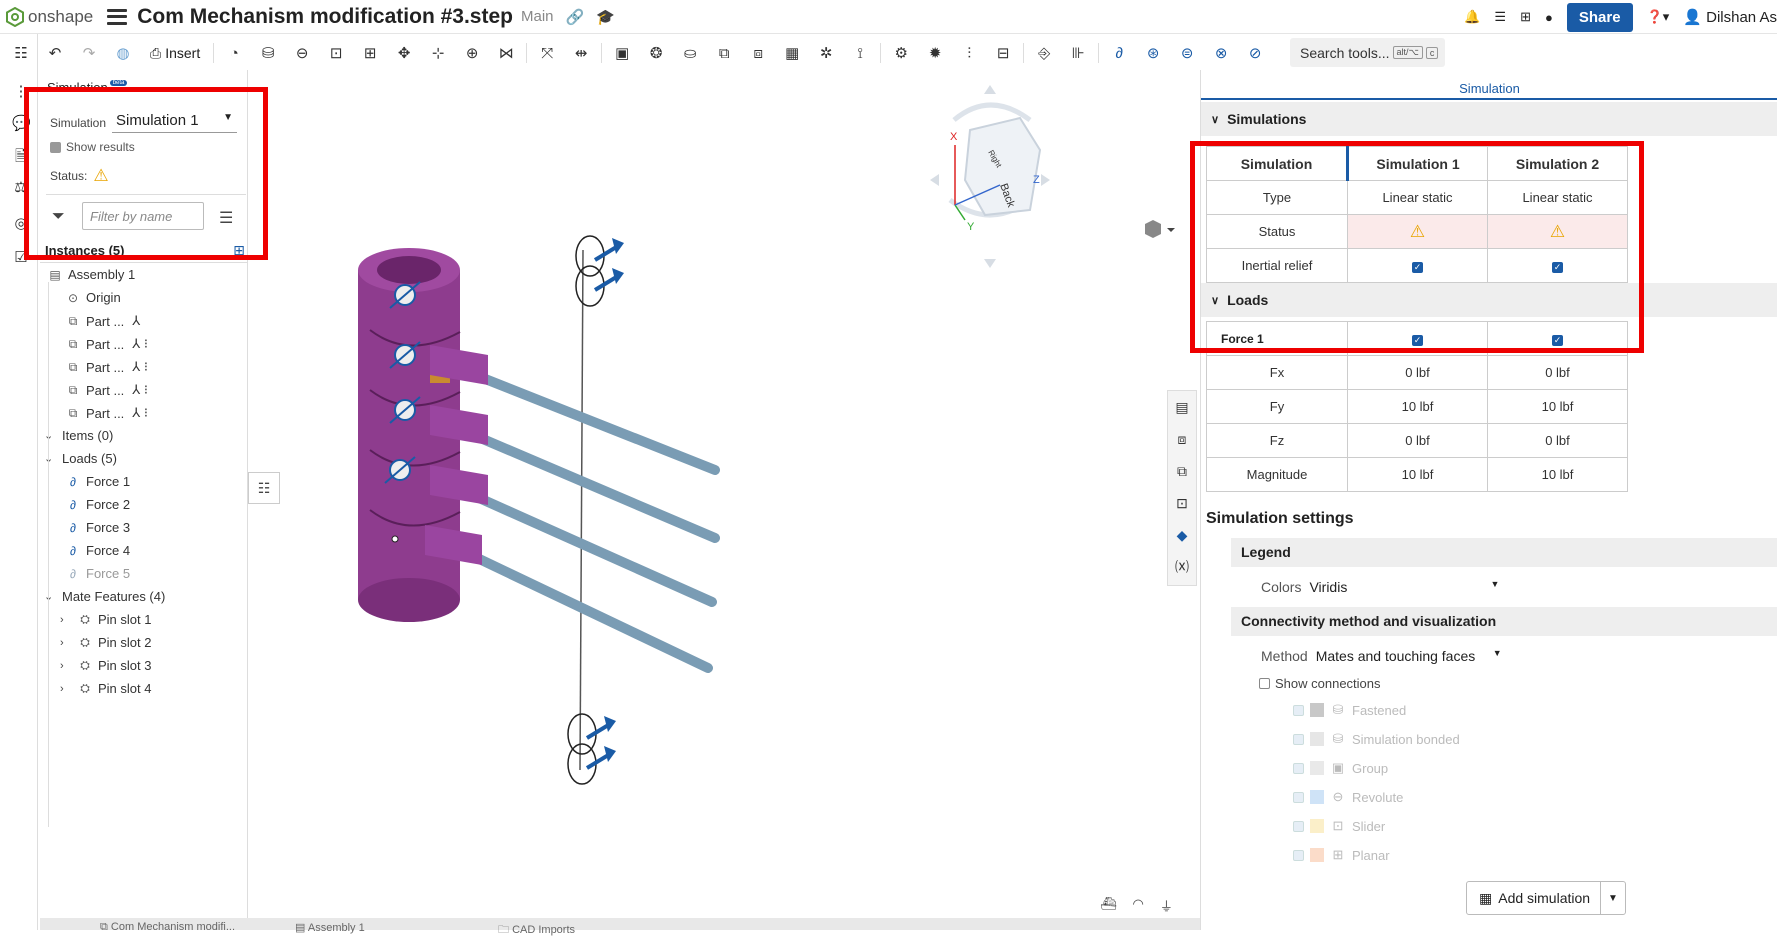 This screenshot has width=1777, height=940. Describe the element at coordinates (1489, 119) in the screenshot. I see `simulations-section-header: ∨ Simulations` at that location.